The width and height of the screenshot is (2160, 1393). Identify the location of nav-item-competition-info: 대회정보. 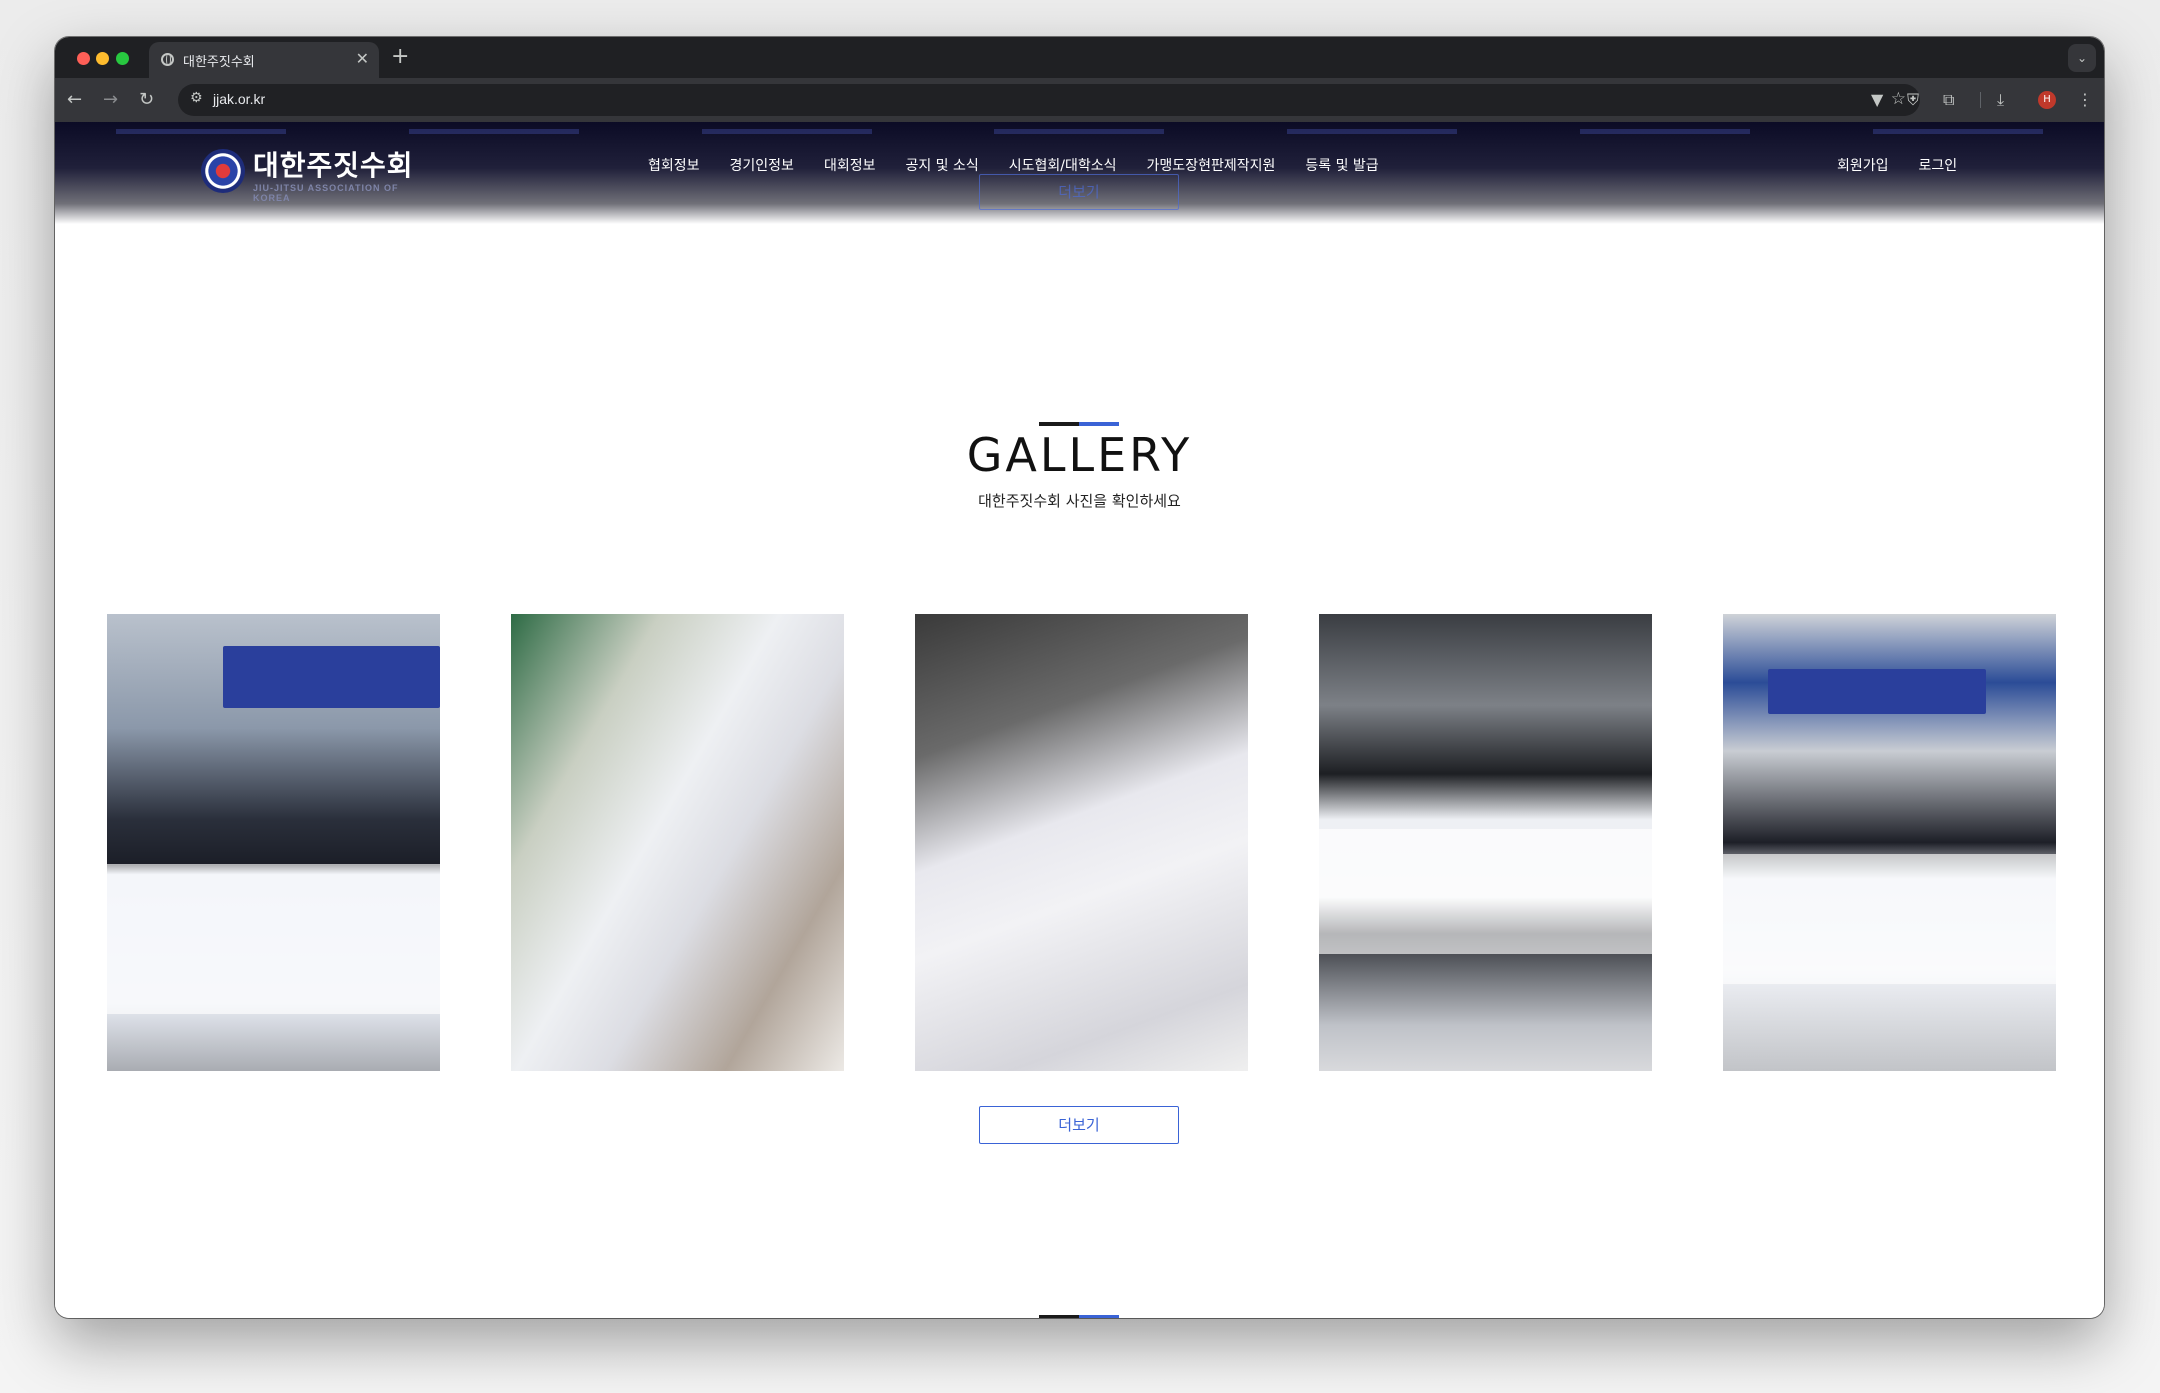
(850, 165).